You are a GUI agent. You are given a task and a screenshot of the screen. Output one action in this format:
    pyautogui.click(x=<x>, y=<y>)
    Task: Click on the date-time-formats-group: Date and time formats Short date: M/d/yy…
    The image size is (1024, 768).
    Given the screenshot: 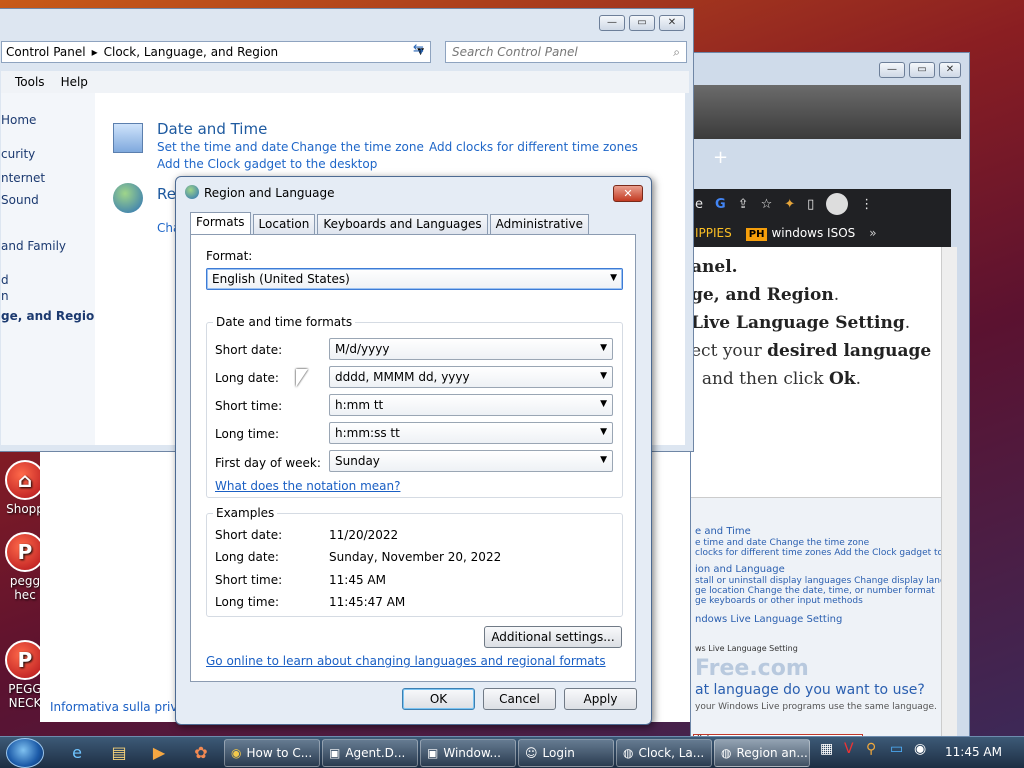 What is the action you would take?
    pyautogui.click(x=414, y=406)
    